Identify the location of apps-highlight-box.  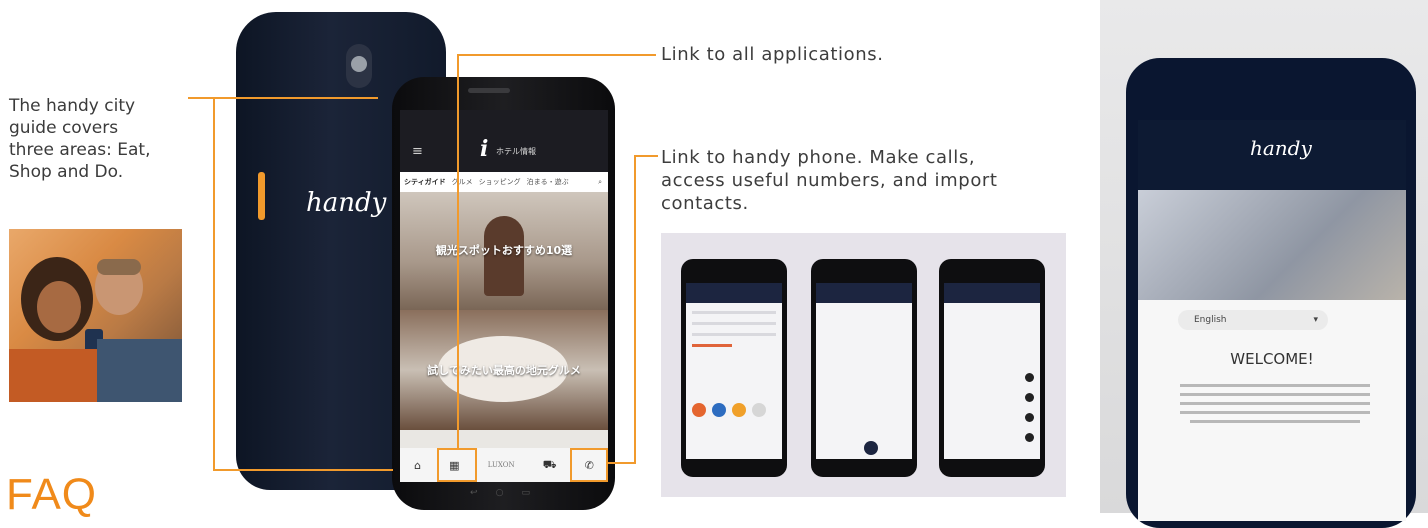
(457, 465).